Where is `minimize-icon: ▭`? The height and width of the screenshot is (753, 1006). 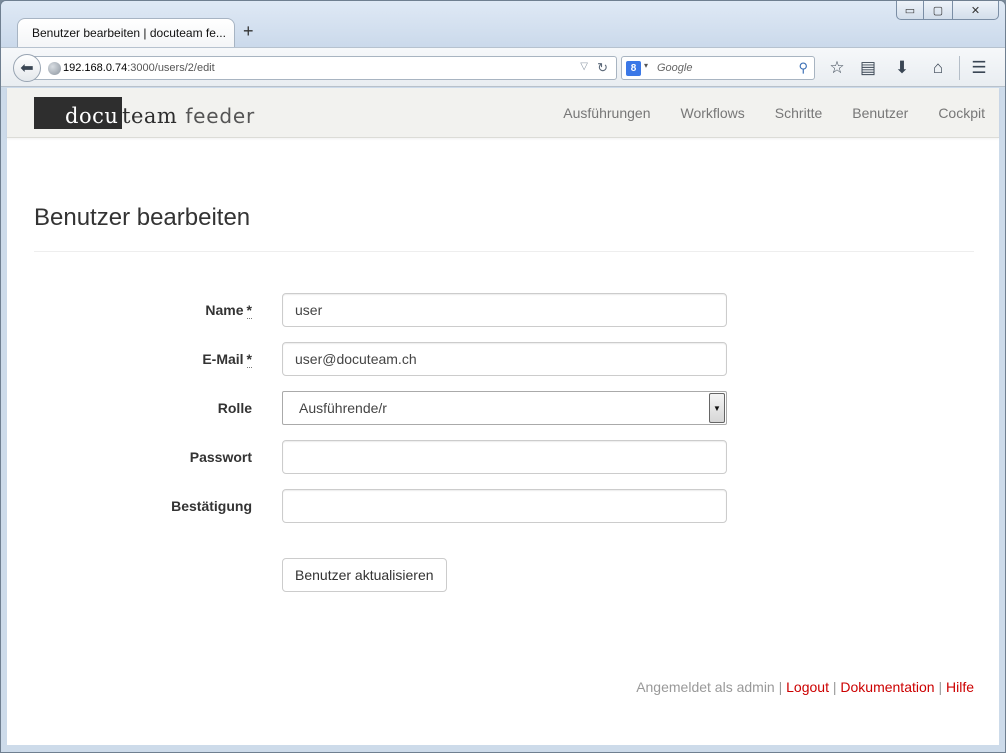
minimize-icon: ▭ is located at coordinates (910, 10).